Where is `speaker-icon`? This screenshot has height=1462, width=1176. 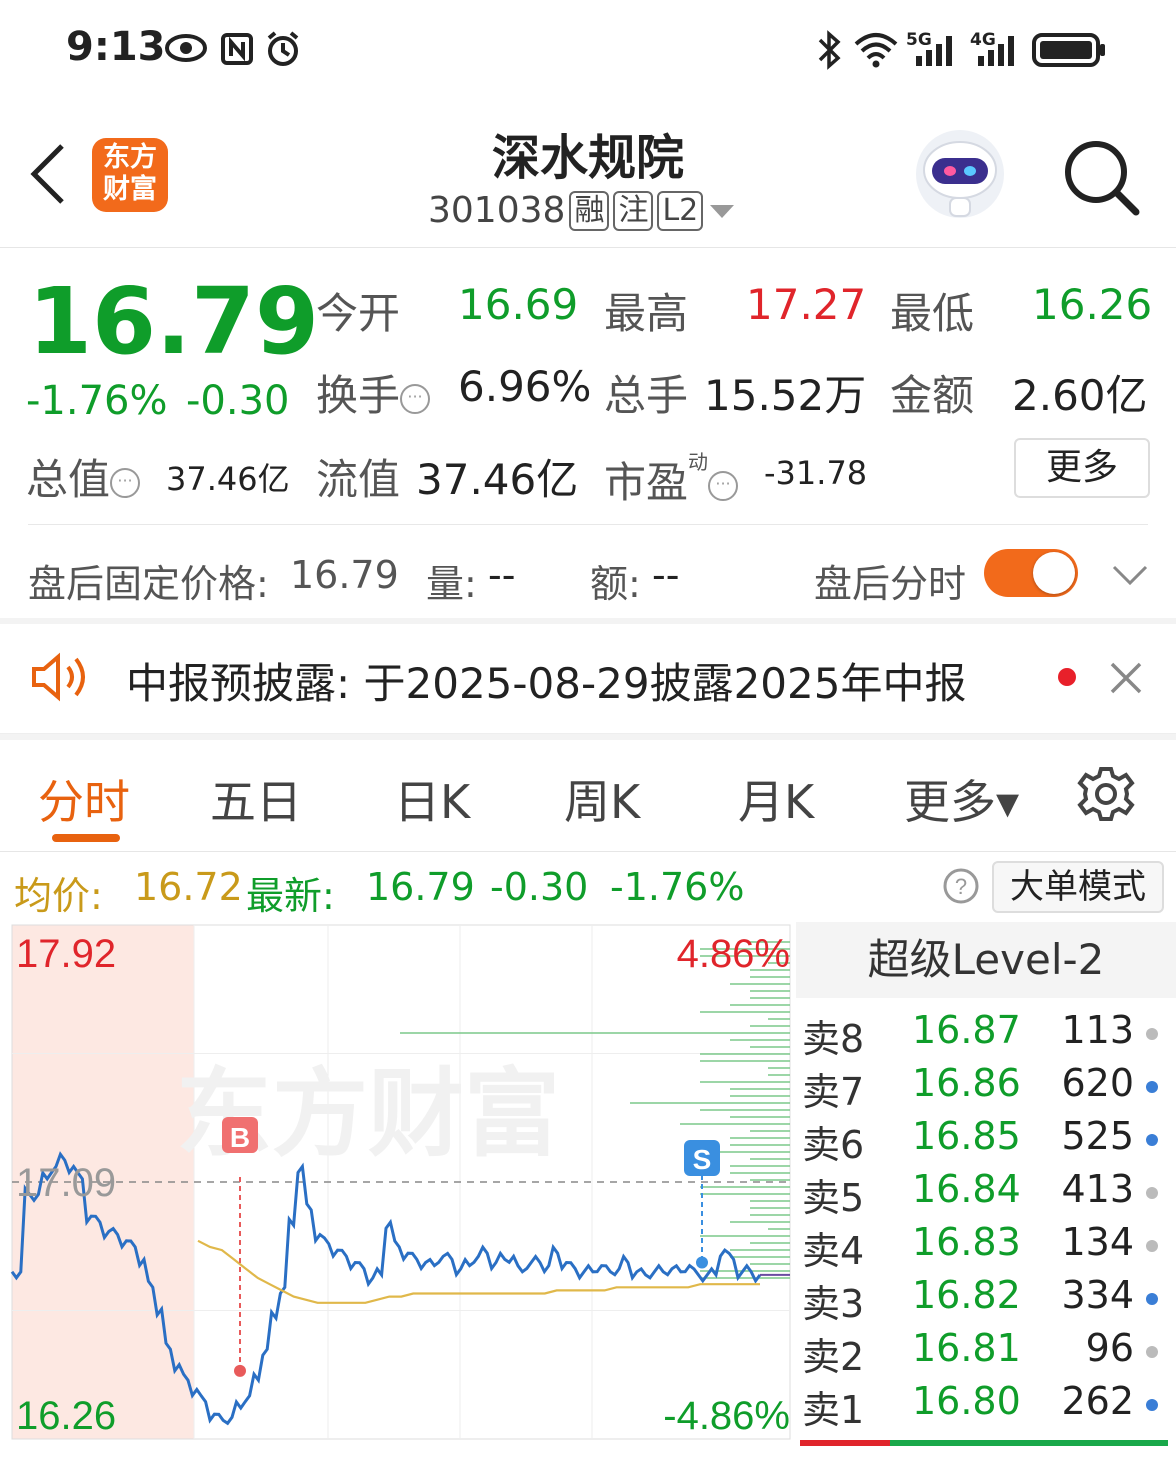 speaker-icon is located at coordinates (58, 677).